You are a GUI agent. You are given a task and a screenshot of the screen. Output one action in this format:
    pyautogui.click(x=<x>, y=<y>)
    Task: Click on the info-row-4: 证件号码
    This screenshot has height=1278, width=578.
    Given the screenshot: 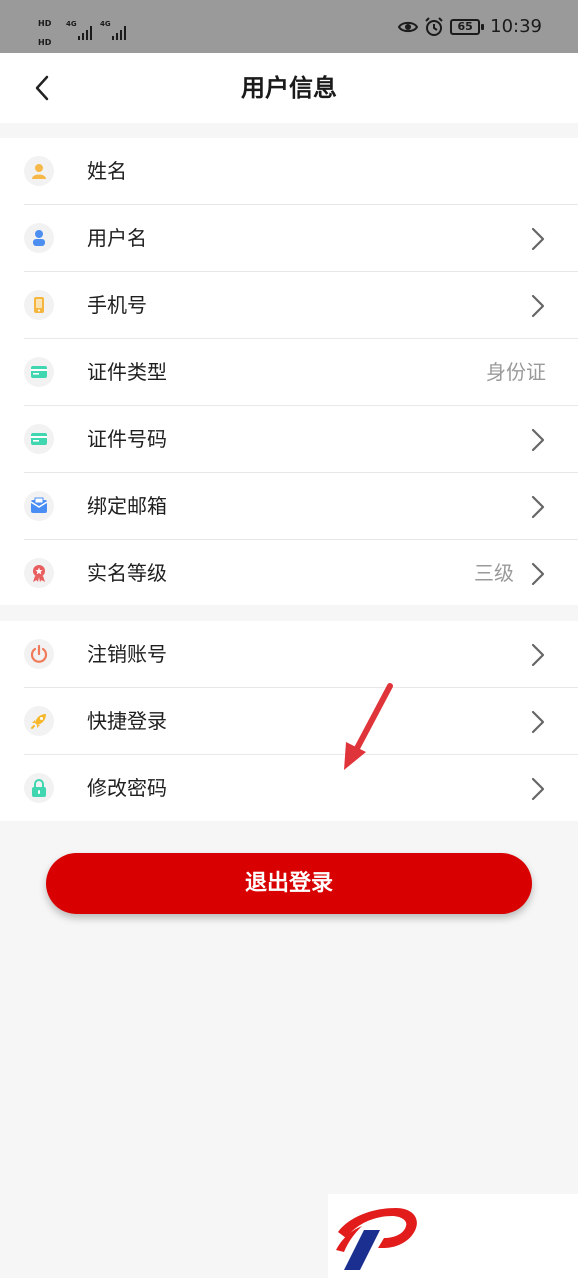 What is the action you would take?
    pyautogui.click(x=289, y=439)
    